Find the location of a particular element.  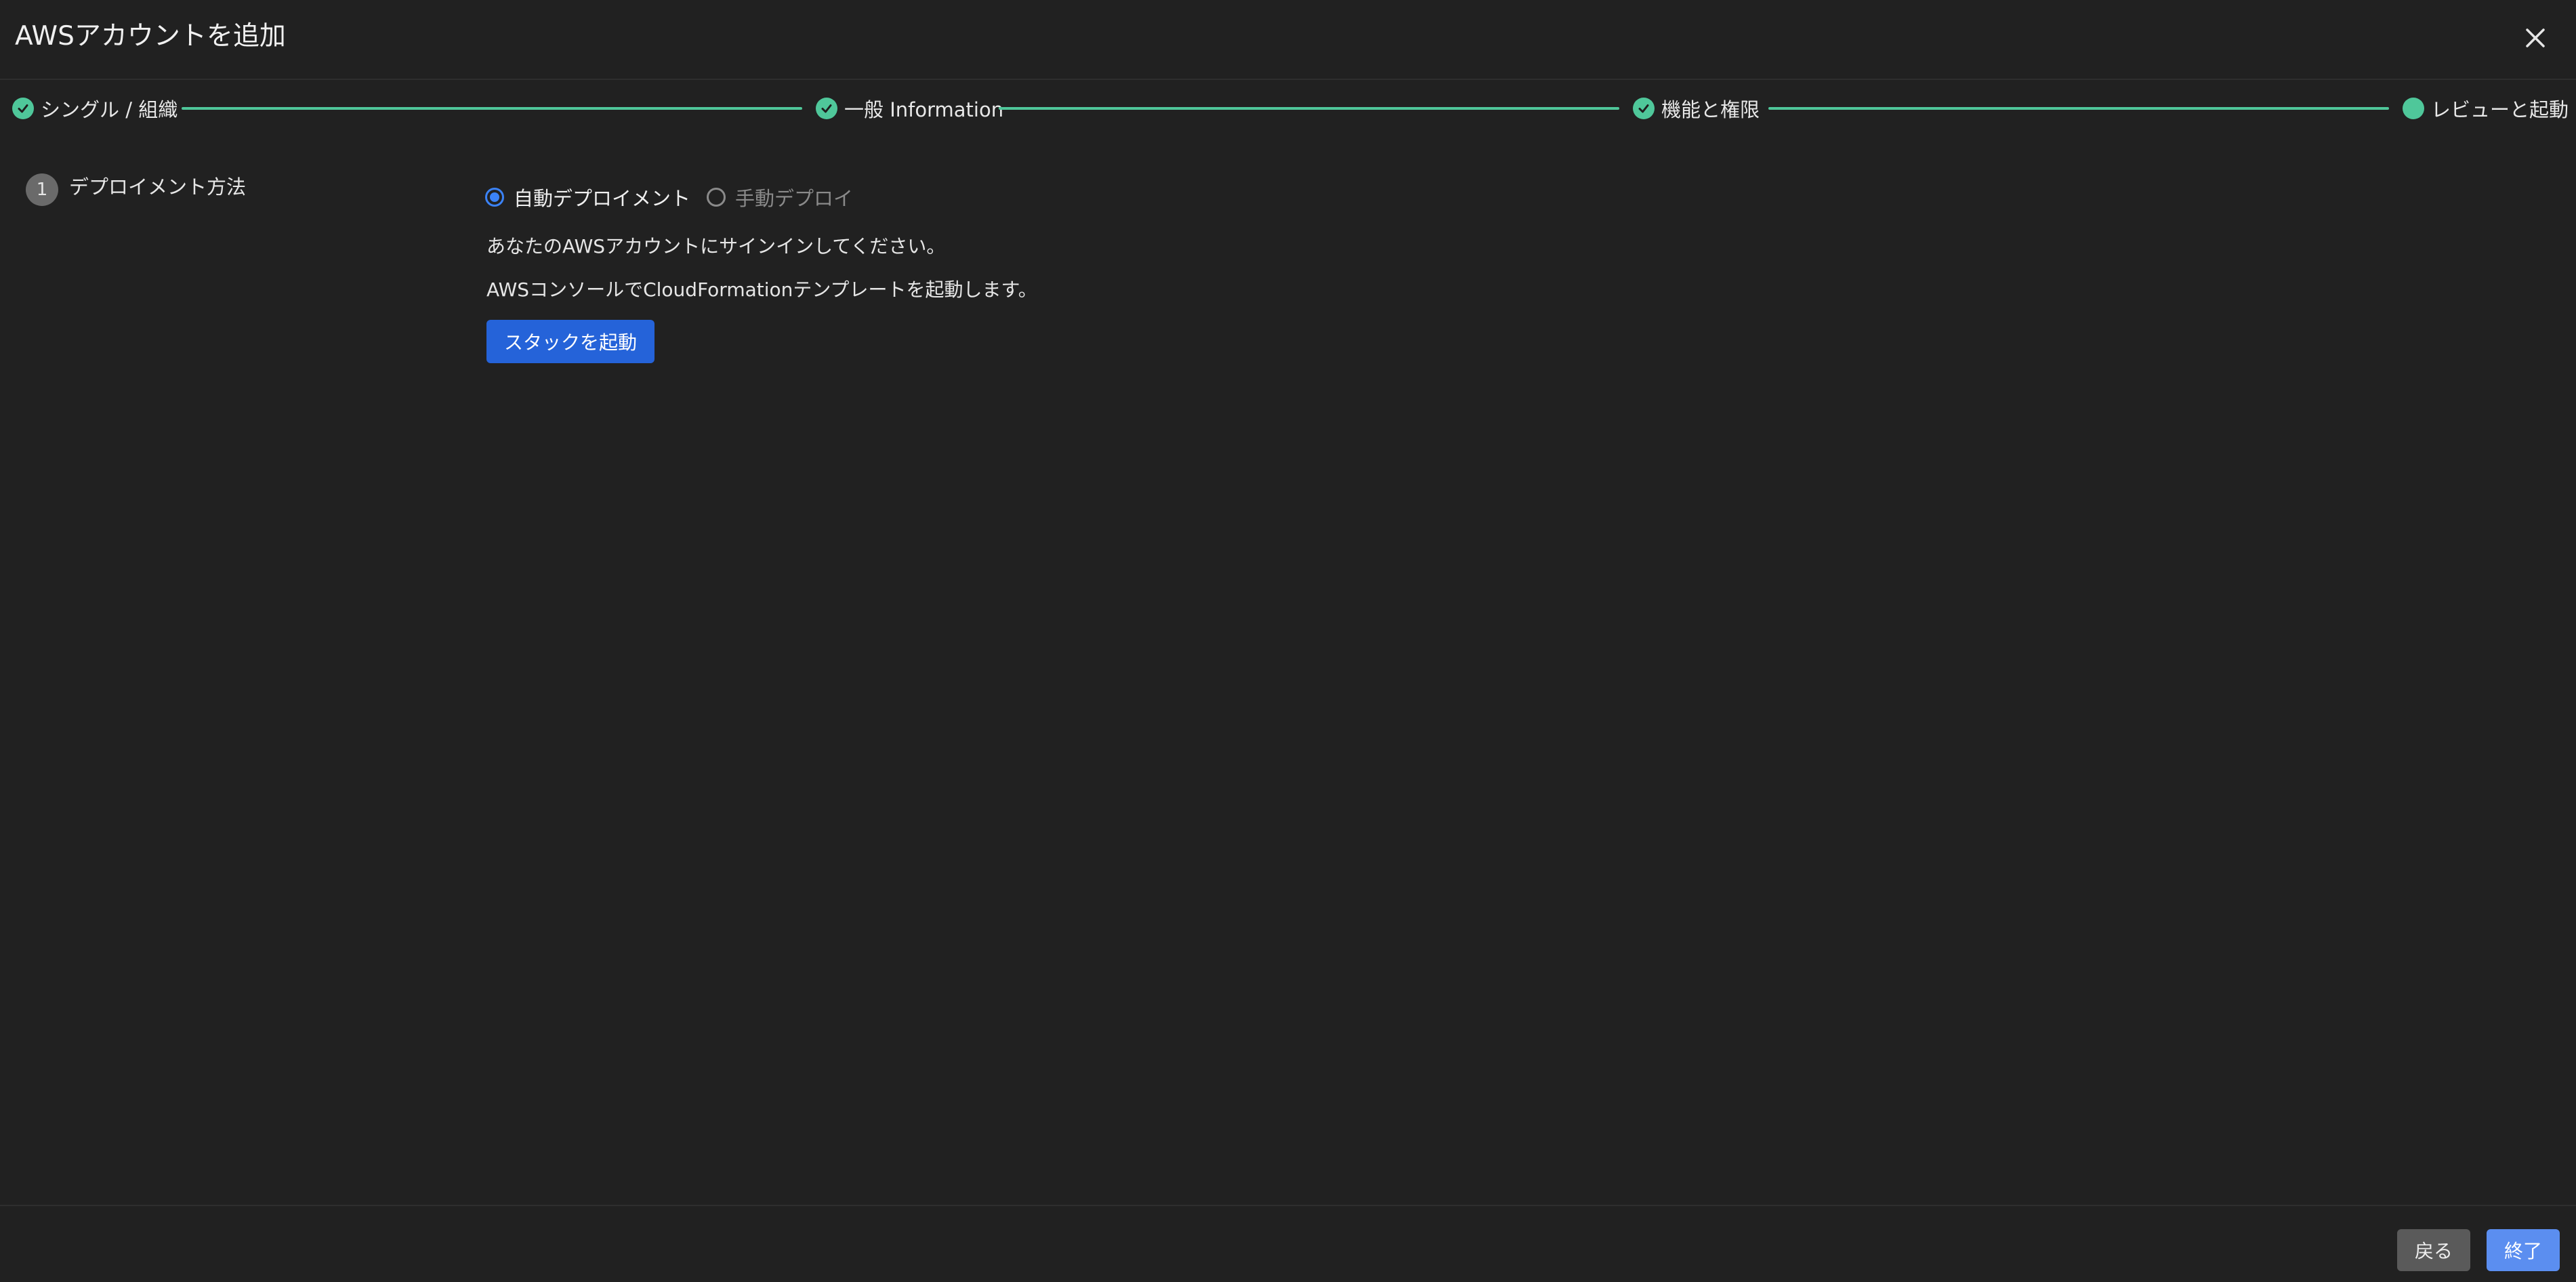

close-button is located at coordinates (2535, 38).